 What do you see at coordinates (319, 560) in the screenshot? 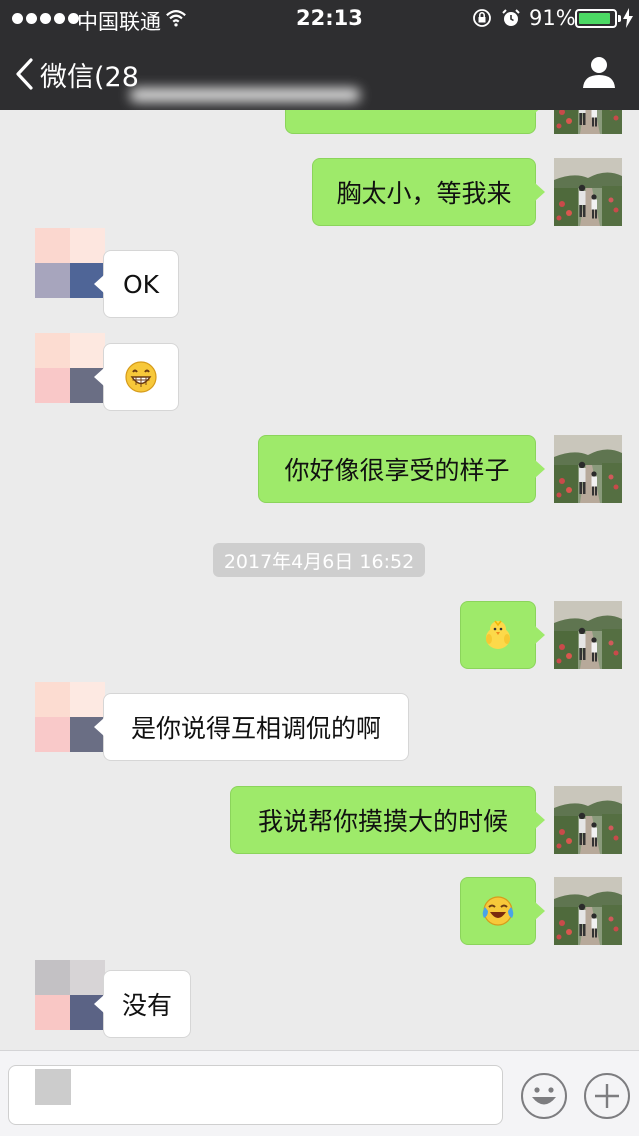
I see `time-divider: 2017年4月6日 16:52` at bounding box center [319, 560].